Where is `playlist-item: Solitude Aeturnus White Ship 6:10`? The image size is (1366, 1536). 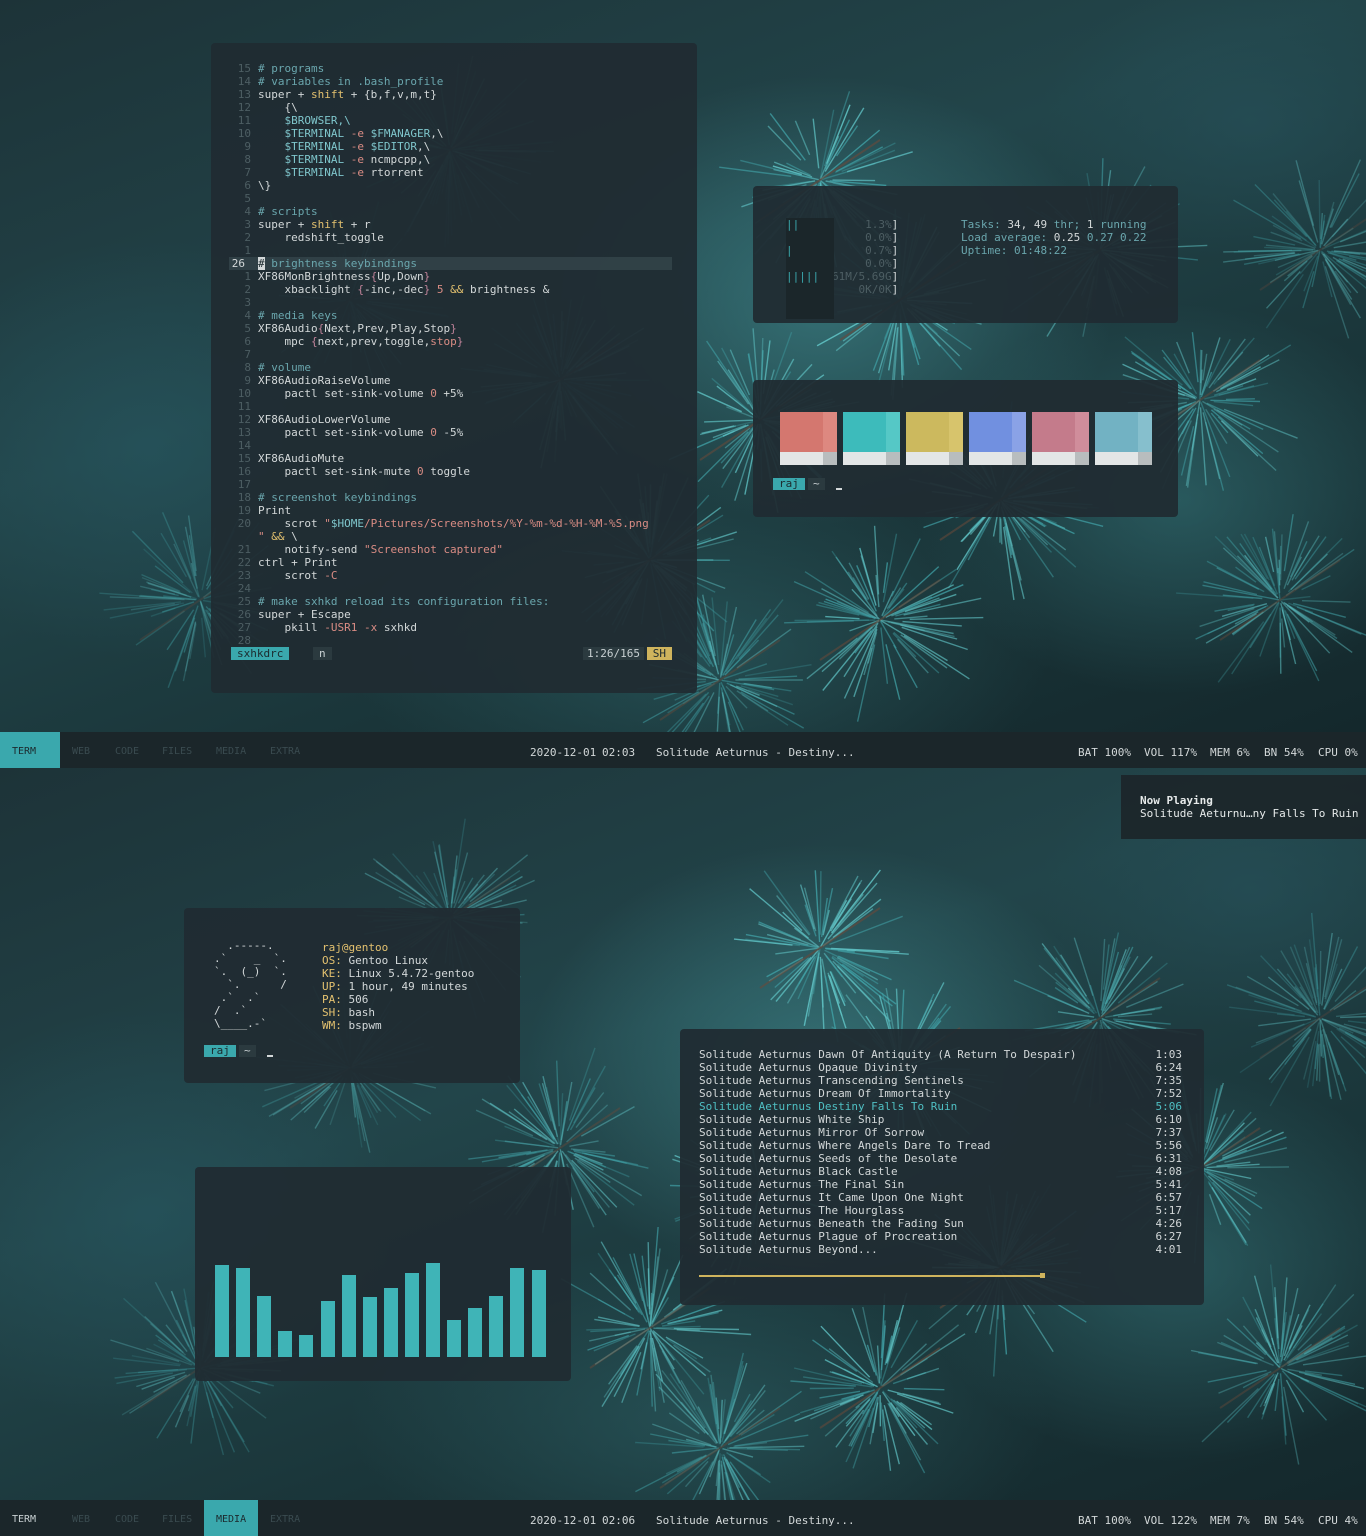 playlist-item: Solitude Aeturnus White Ship 6:10 is located at coordinates (940, 1119).